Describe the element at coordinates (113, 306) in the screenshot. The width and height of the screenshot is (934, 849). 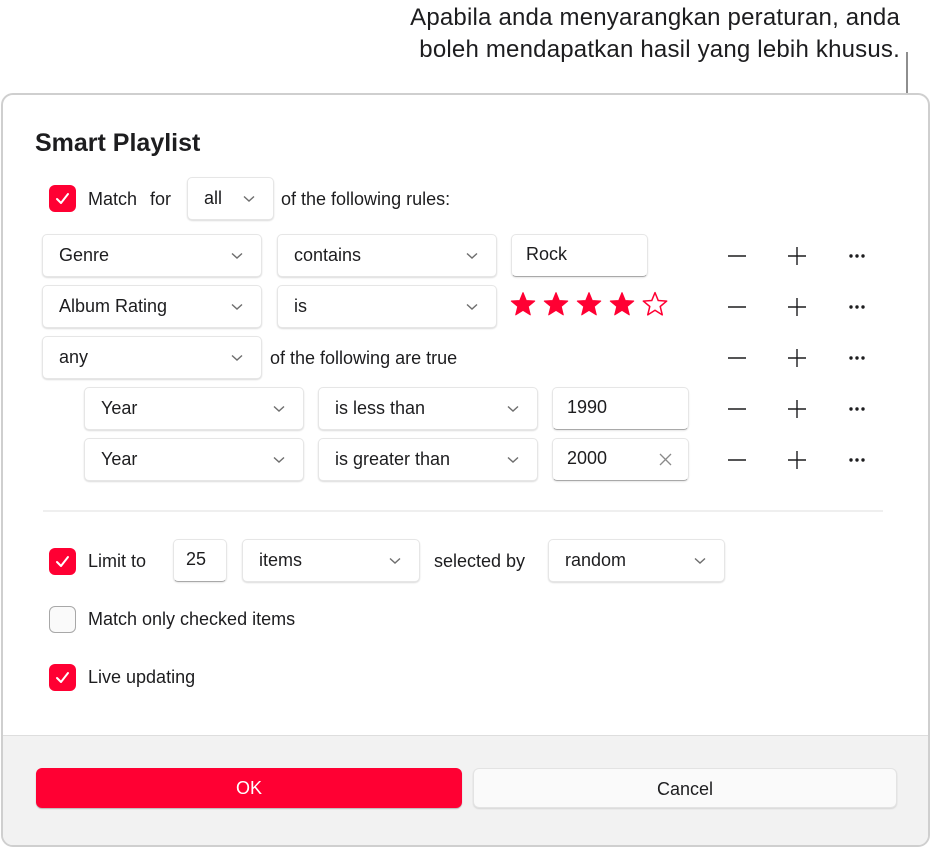
I see `rule-2-field: Album Rating` at that location.